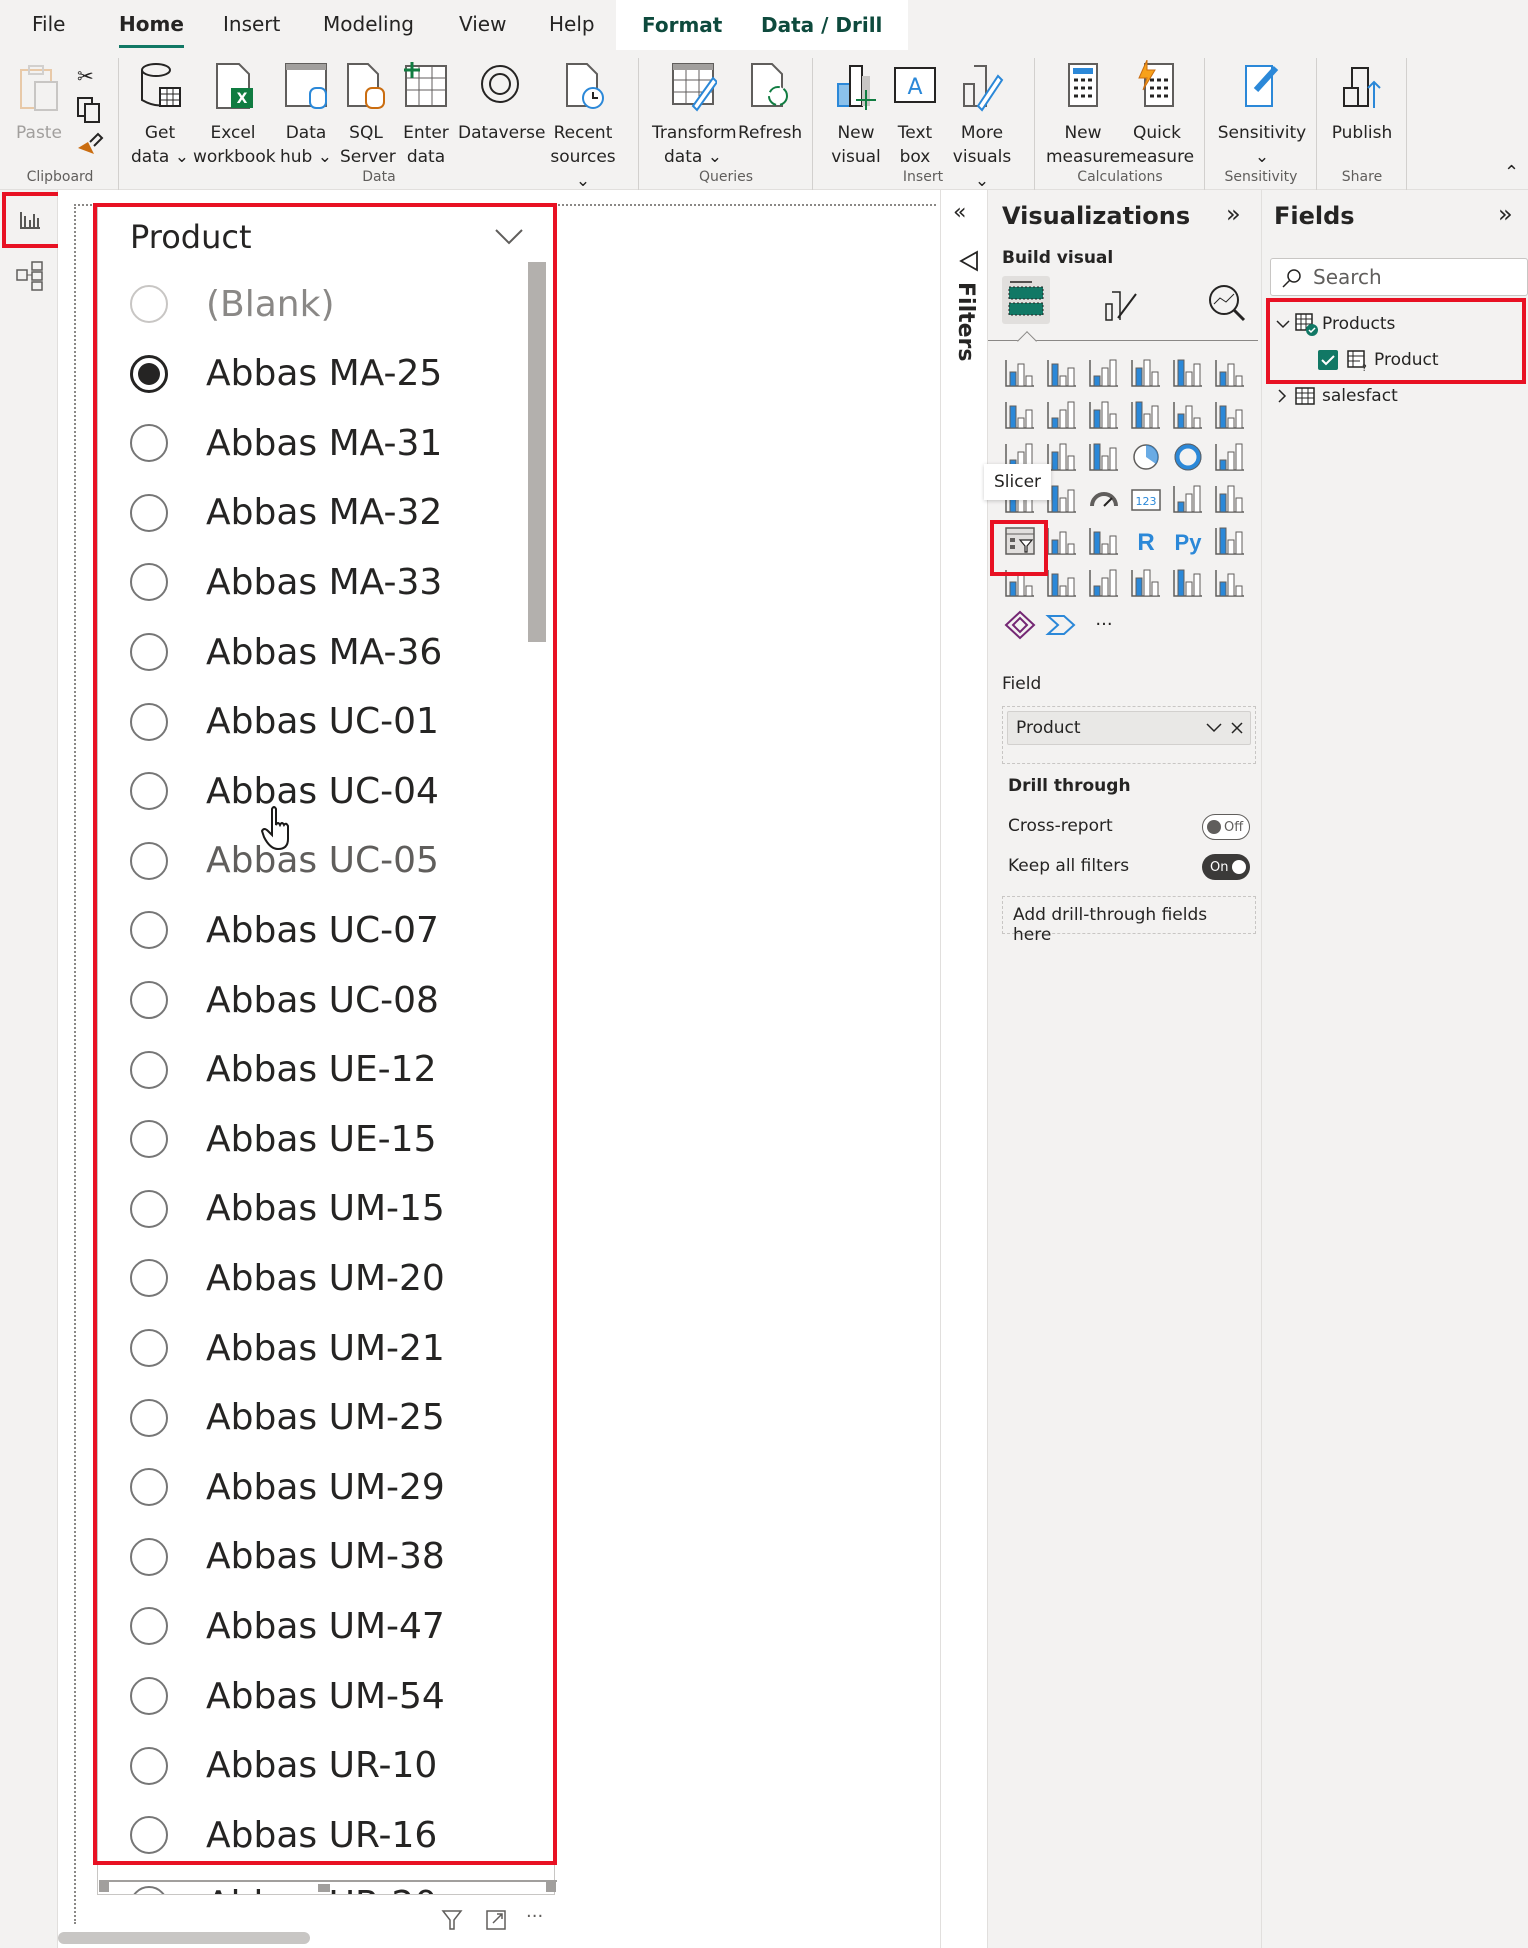  Describe the element at coordinates (1146, 541) in the screenshot. I see `r-script-visual-icon: R` at that location.